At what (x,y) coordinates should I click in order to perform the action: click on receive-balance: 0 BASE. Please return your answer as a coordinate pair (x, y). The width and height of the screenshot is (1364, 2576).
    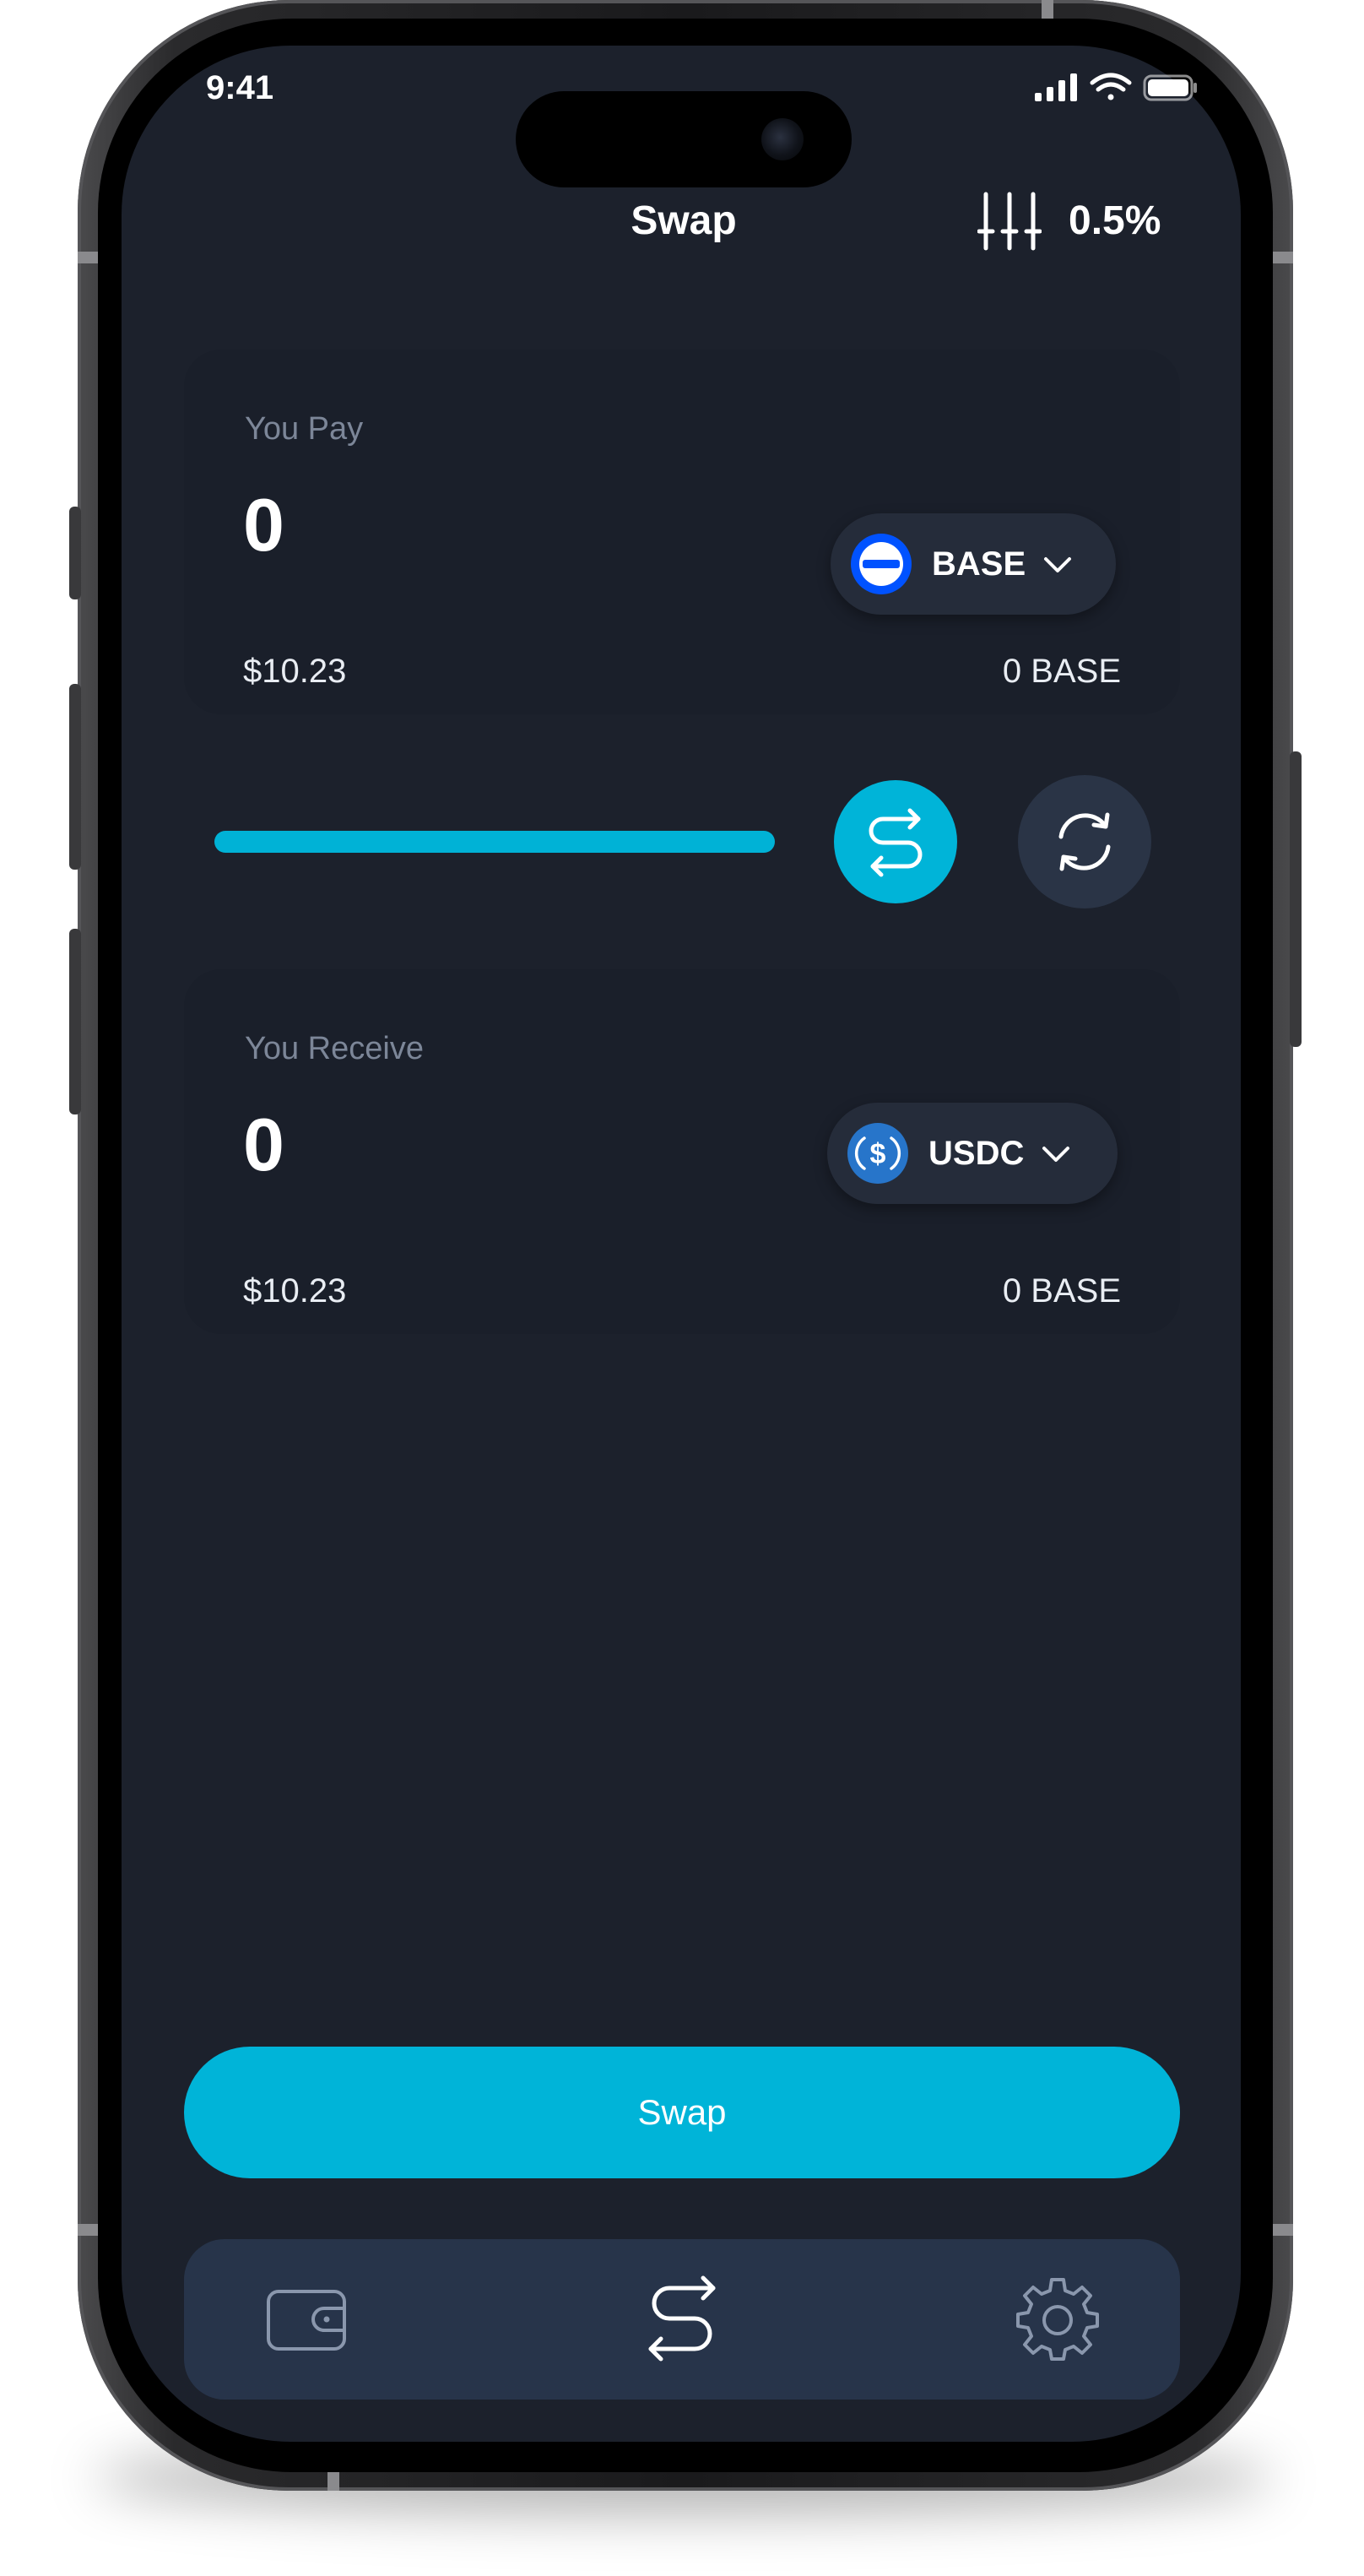
    Looking at the image, I should click on (1061, 1291).